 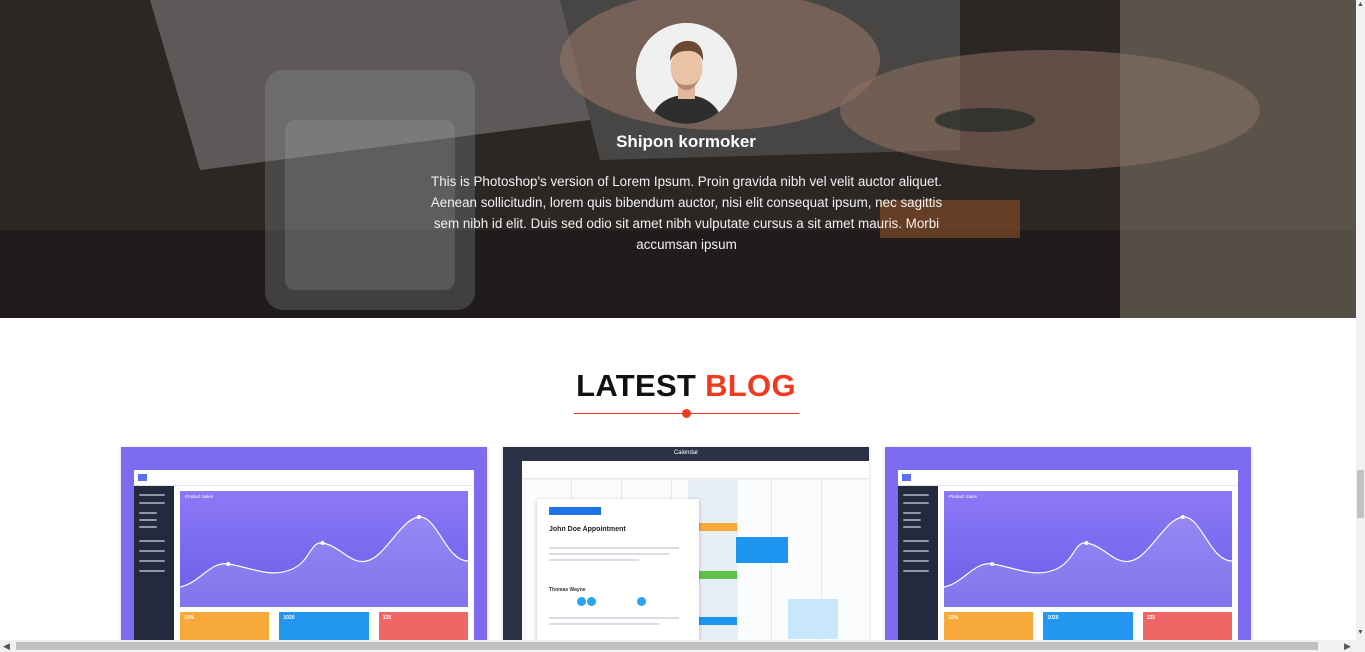 I want to click on horizontal-scrollbar: ◀ ▶, so click(x=678, y=646).